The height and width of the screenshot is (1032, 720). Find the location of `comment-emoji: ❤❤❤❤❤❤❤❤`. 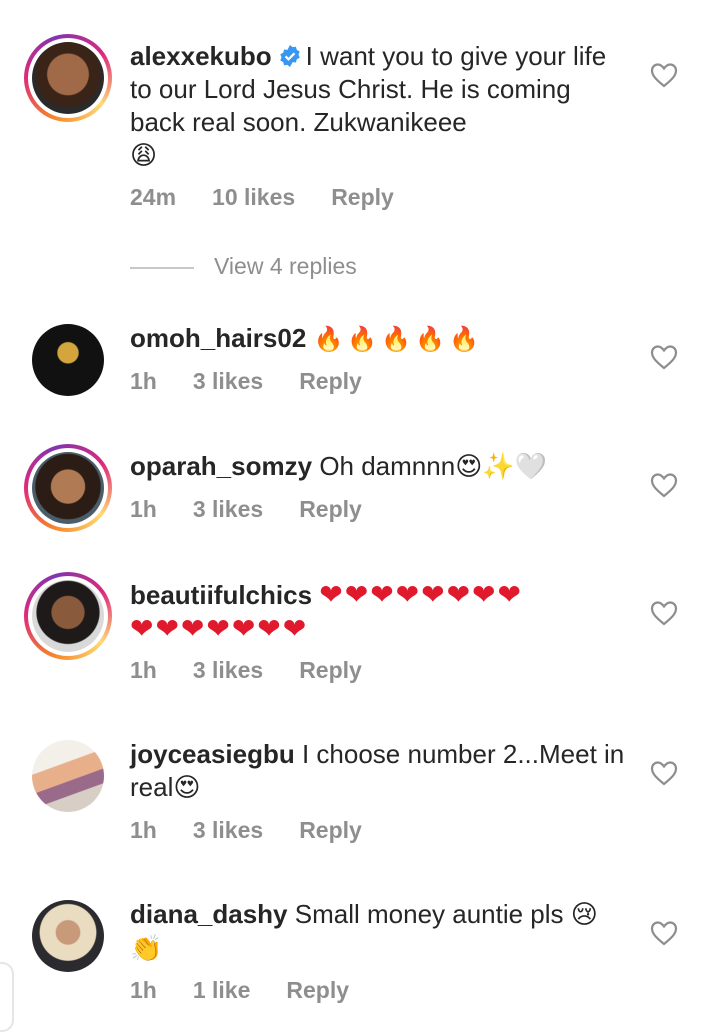

comment-emoji: ❤❤❤❤❤❤❤❤ is located at coordinates (421, 594).